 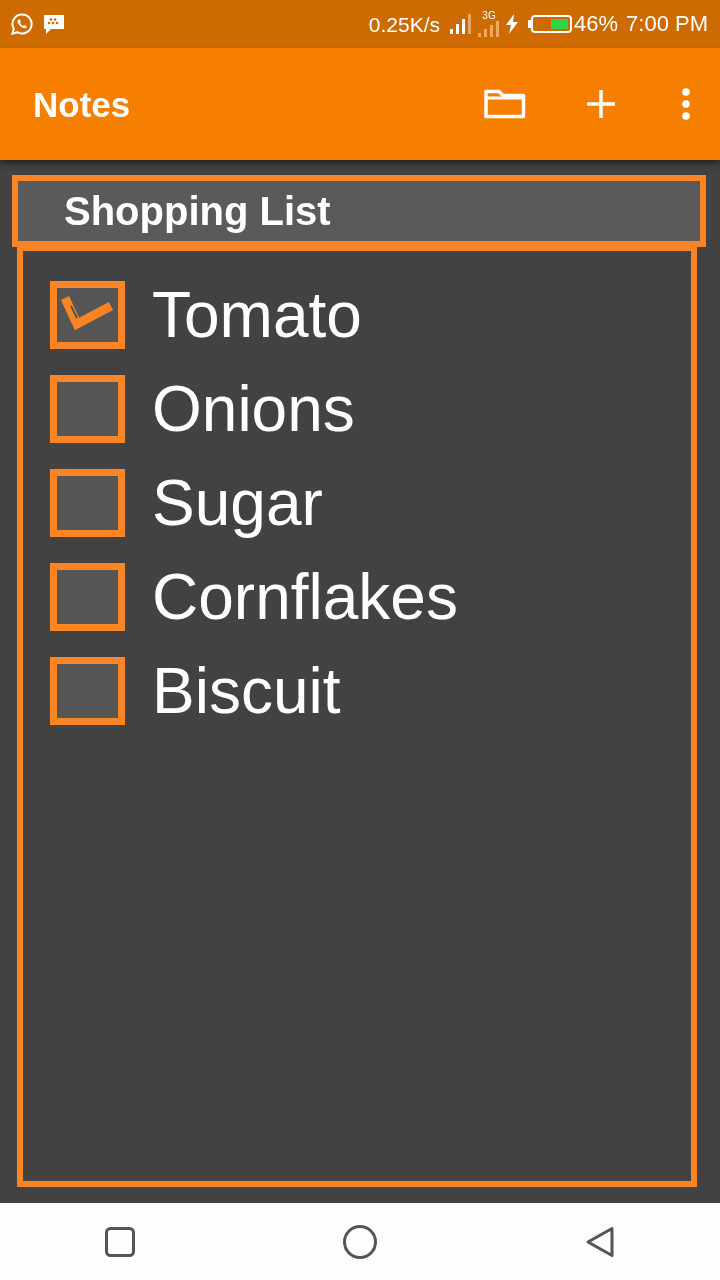 What do you see at coordinates (505, 104) in the screenshot?
I see `folder-icon` at bounding box center [505, 104].